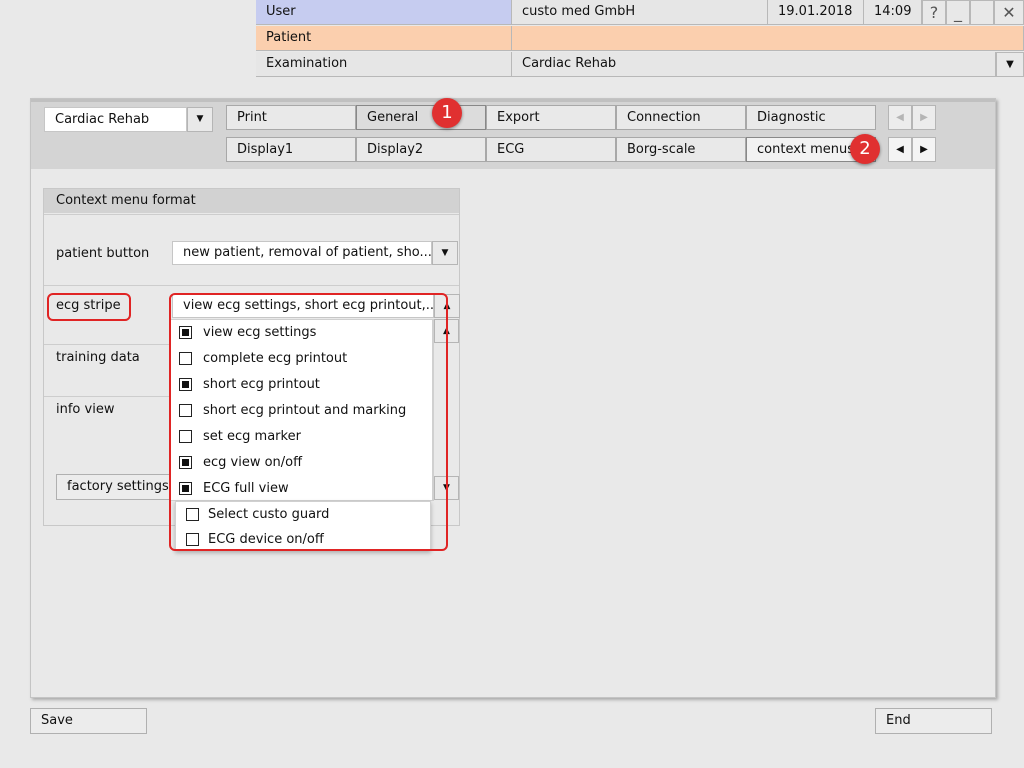  I want to click on patient-value, so click(768, 38).